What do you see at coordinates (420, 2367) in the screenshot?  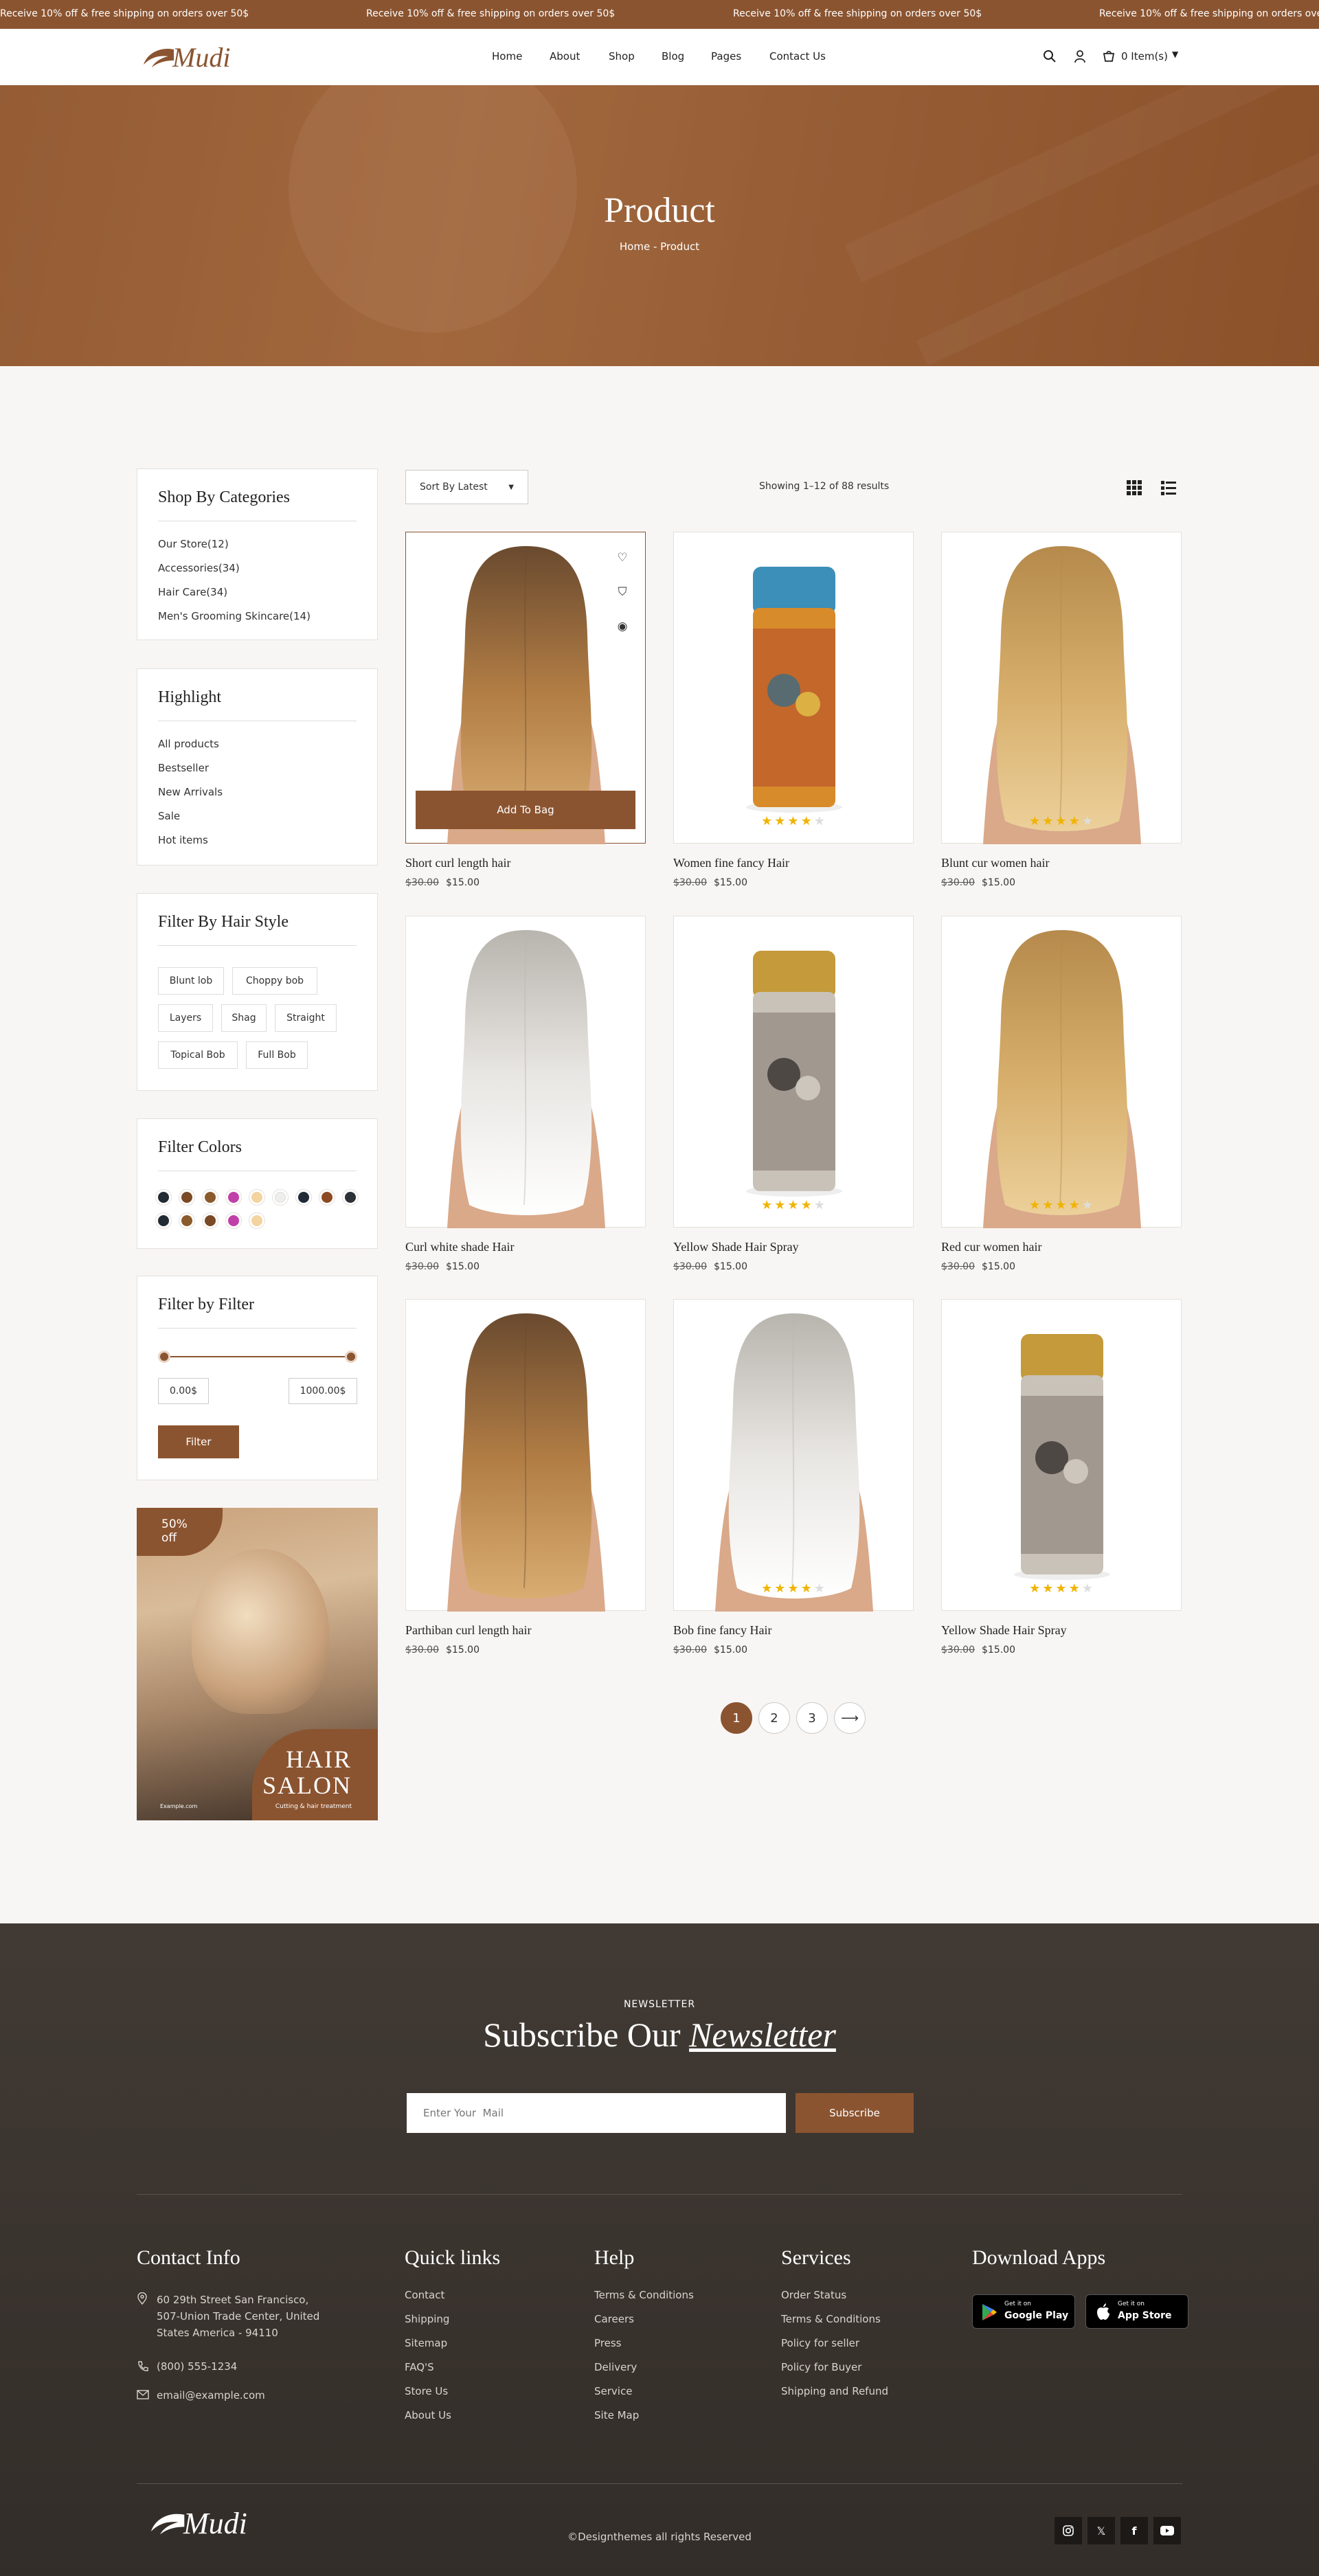 I see `footer-link: FAQ'S` at bounding box center [420, 2367].